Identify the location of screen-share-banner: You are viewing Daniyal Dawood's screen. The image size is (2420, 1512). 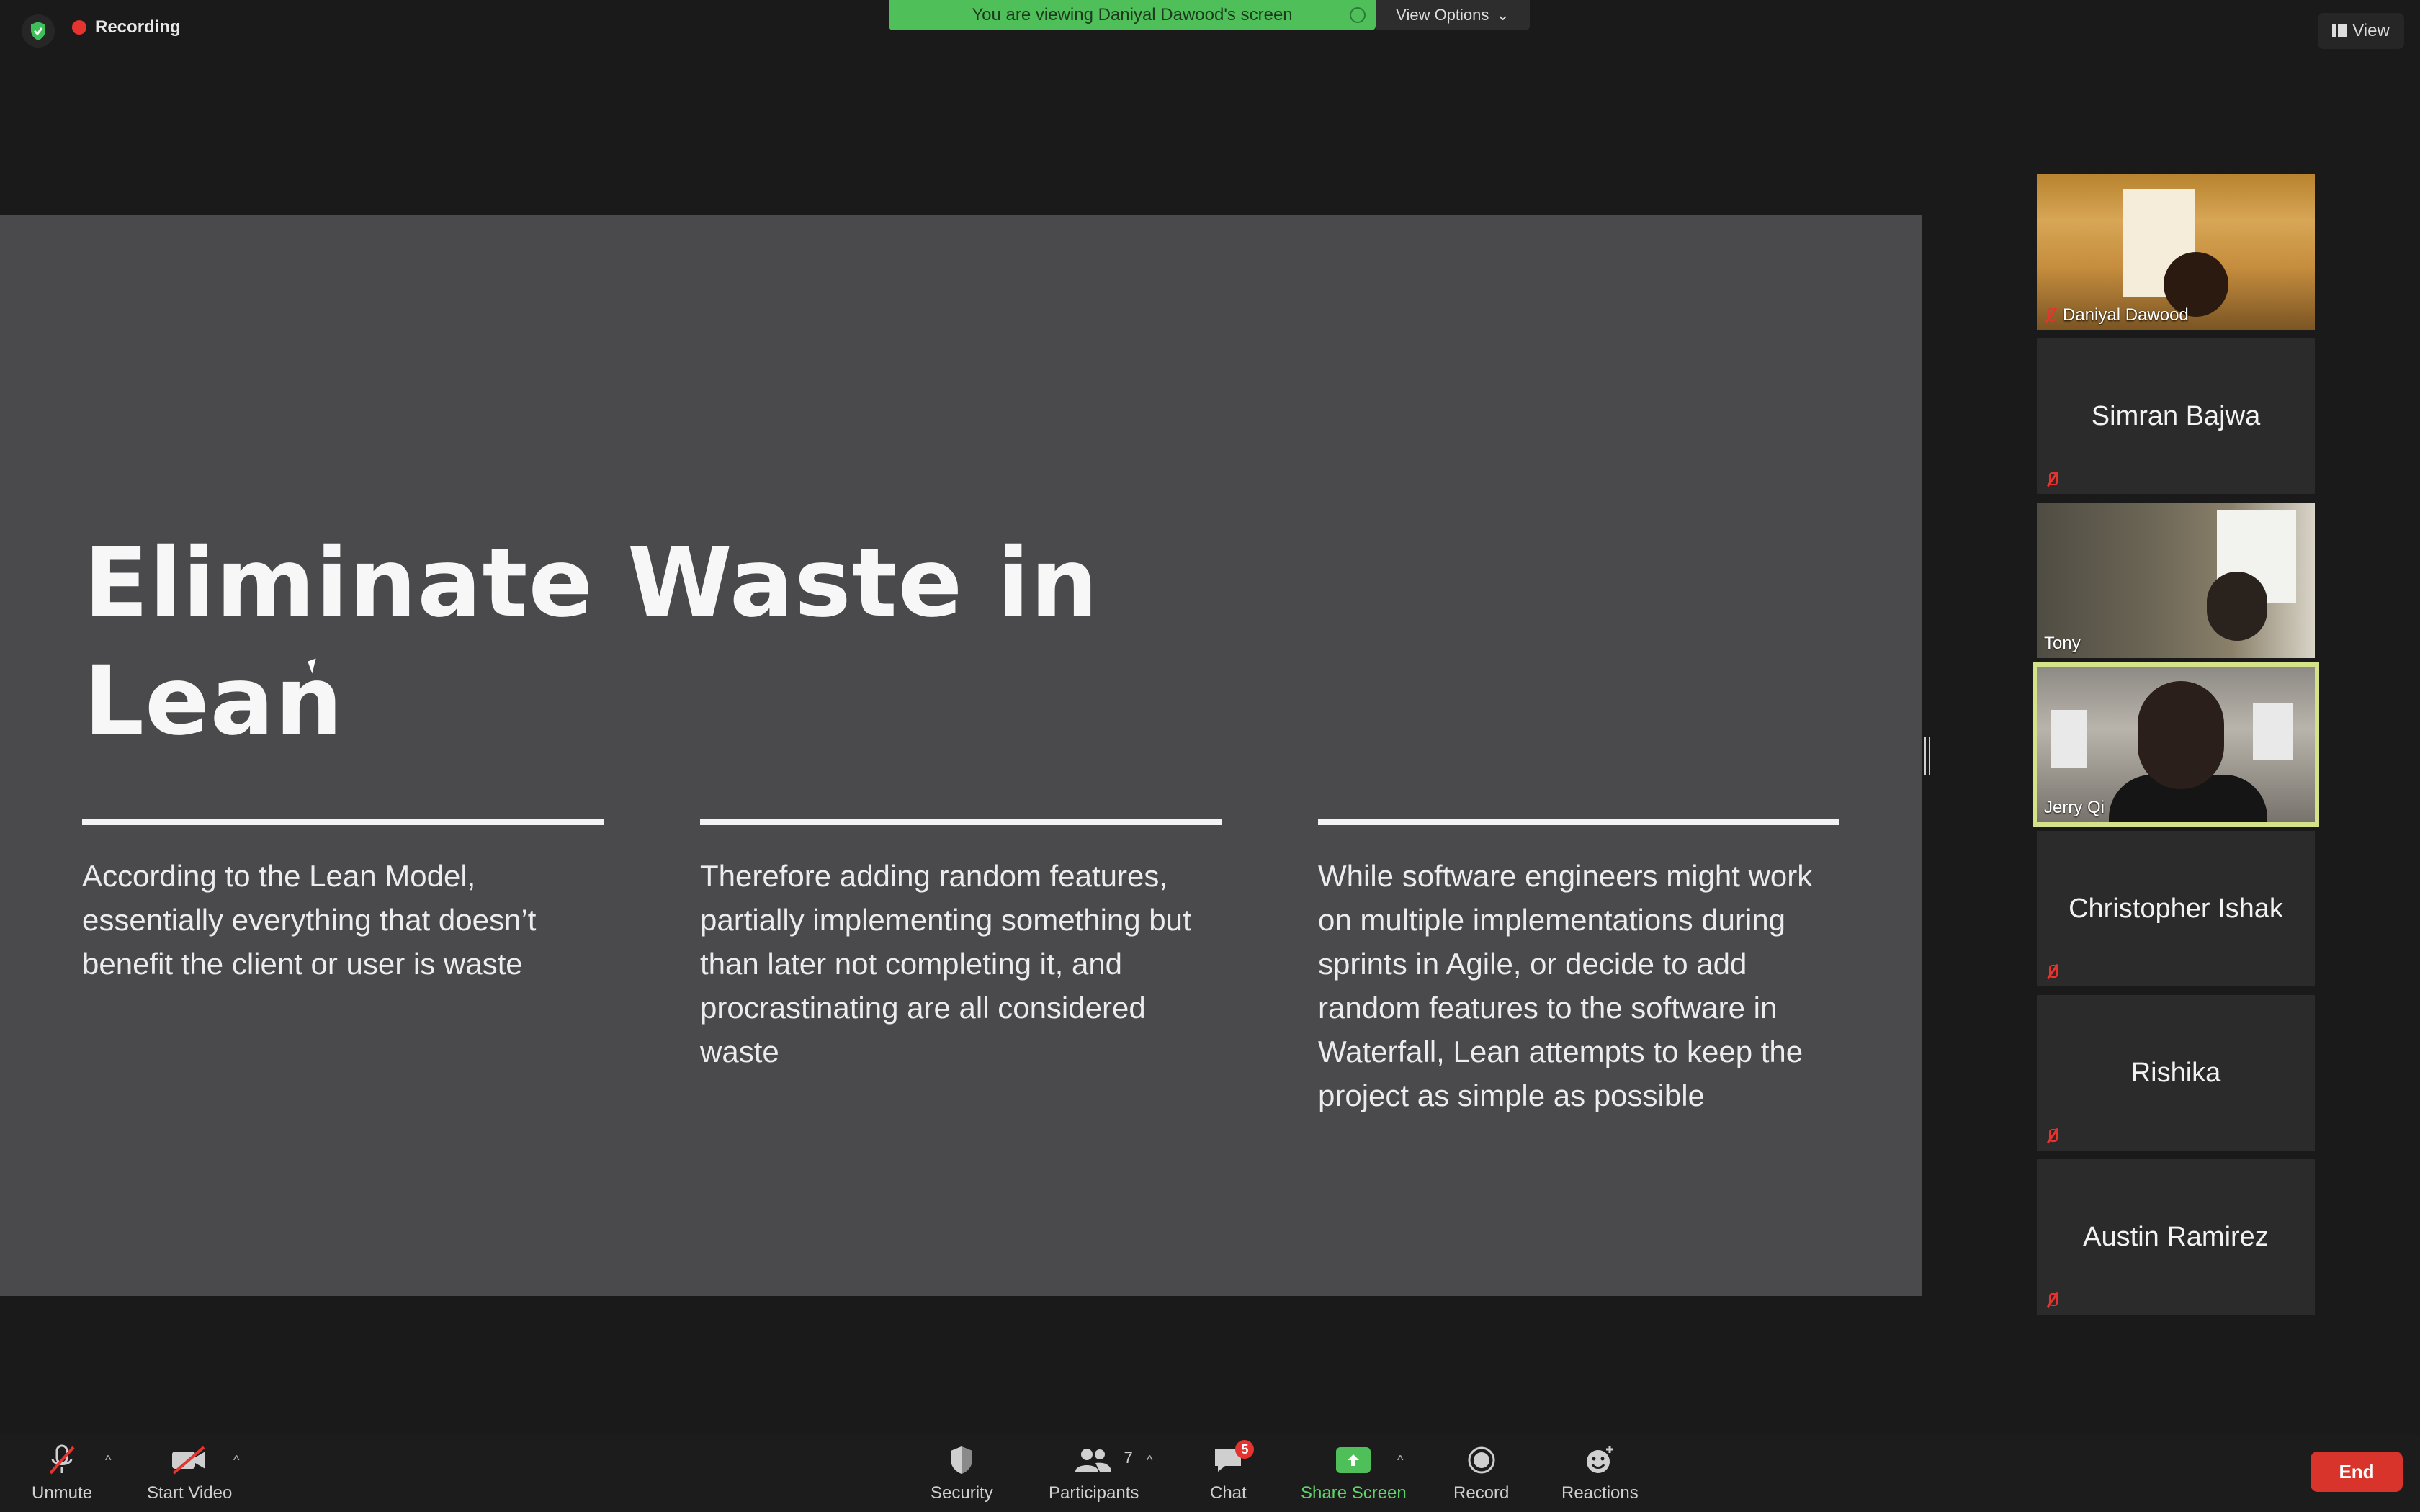
(1132, 15).